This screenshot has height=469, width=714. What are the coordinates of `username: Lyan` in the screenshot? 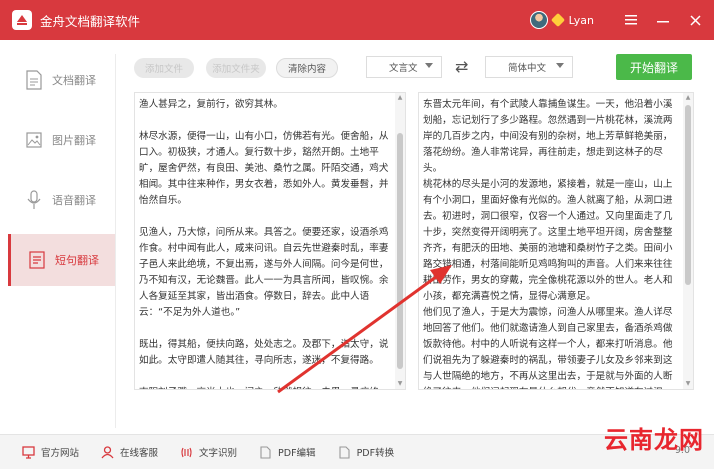 It's located at (581, 20).